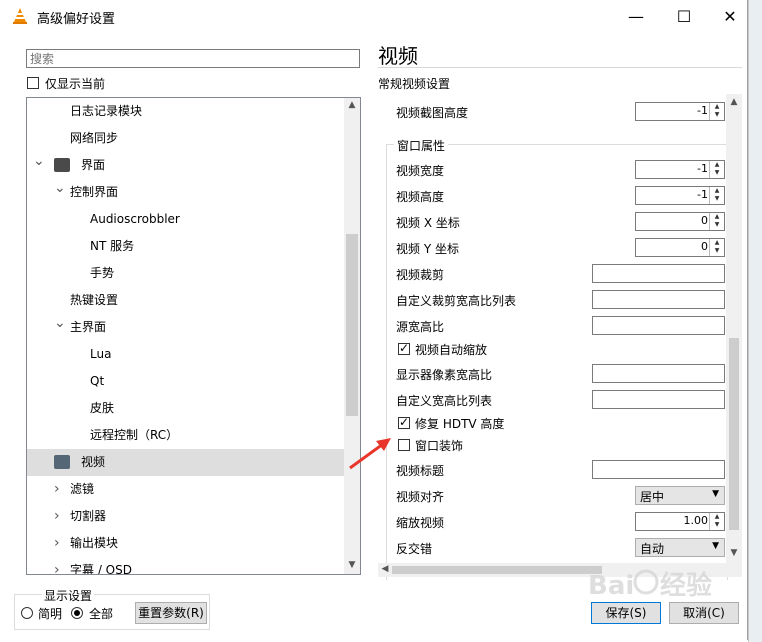  I want to click on tree-item-label: 切割器, so click(88, 516).